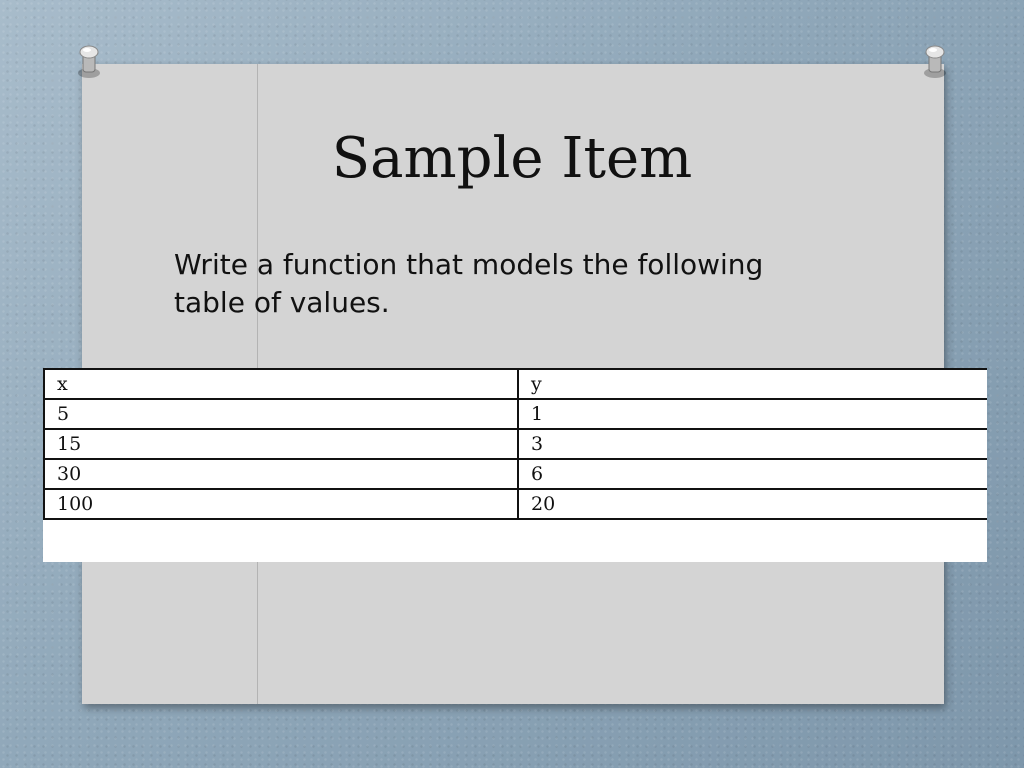 This screenshot has width=1024, height=768. I want to click on slide-title: Sample Item, so click(512, 158).